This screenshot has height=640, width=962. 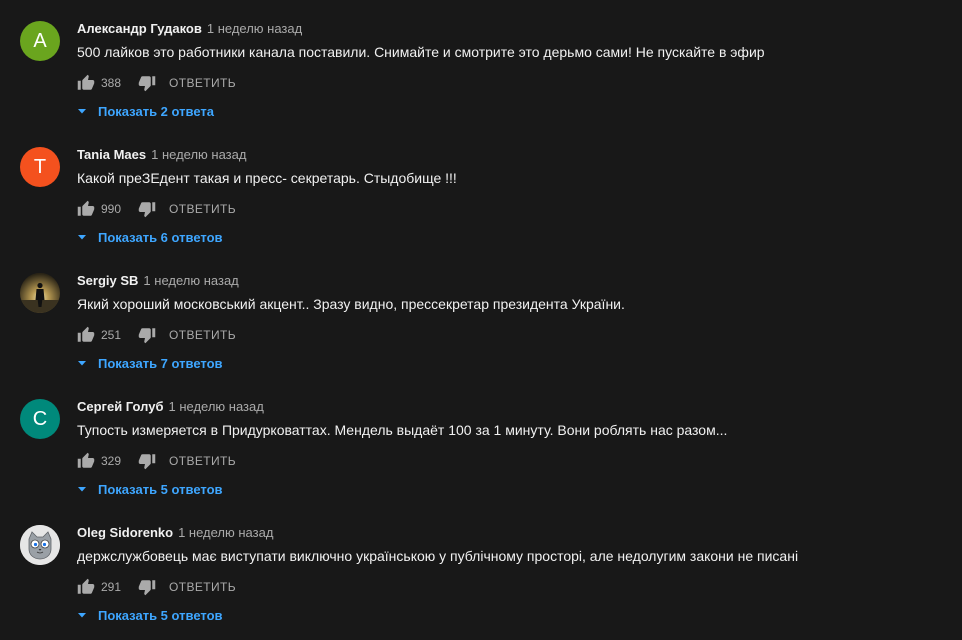 I want to click on avatar: А, so click(x=40, y=41).